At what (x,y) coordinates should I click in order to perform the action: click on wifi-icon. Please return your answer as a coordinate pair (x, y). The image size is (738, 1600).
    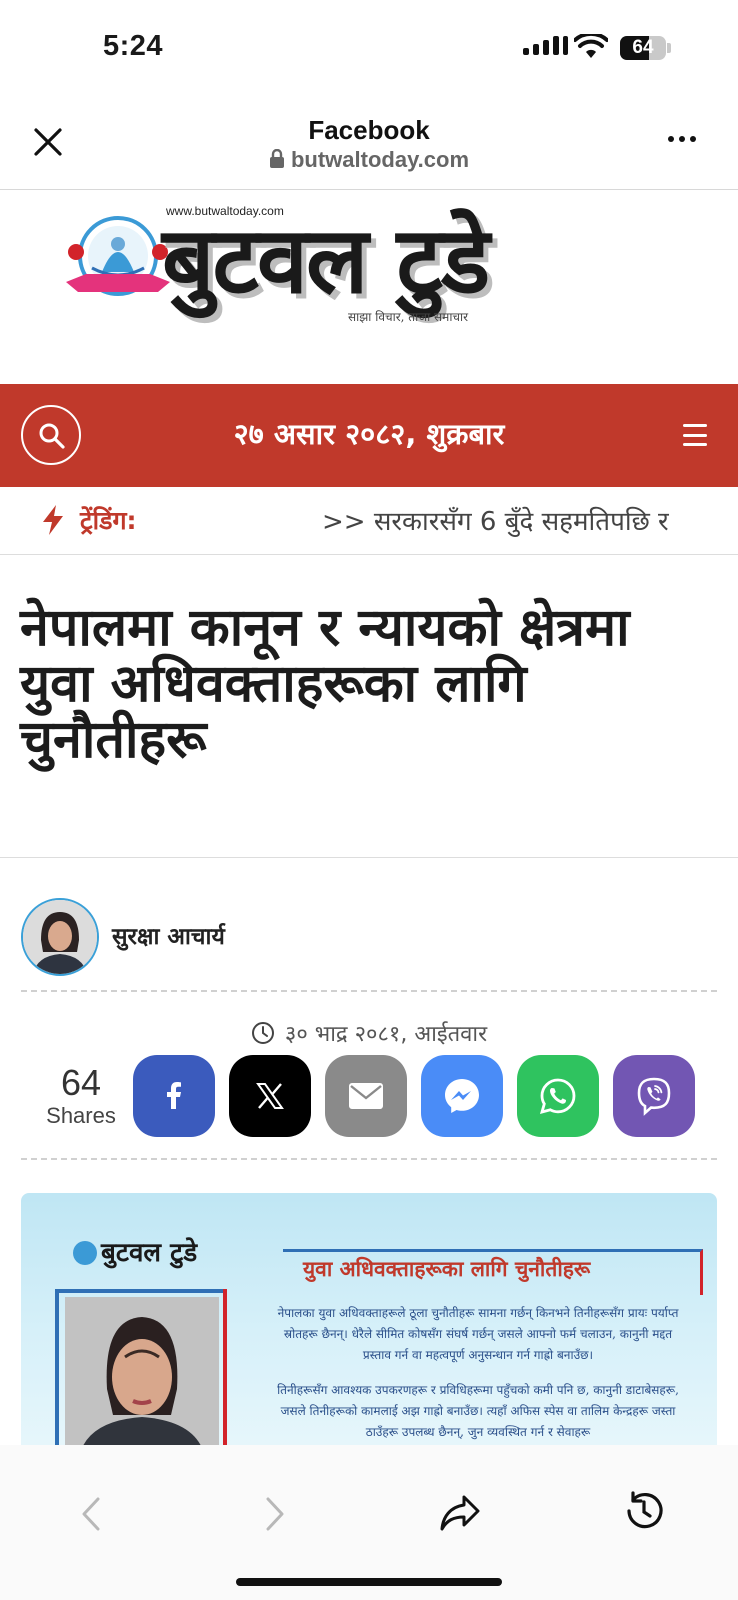
    Looking at the image, I should click on (591, 46).